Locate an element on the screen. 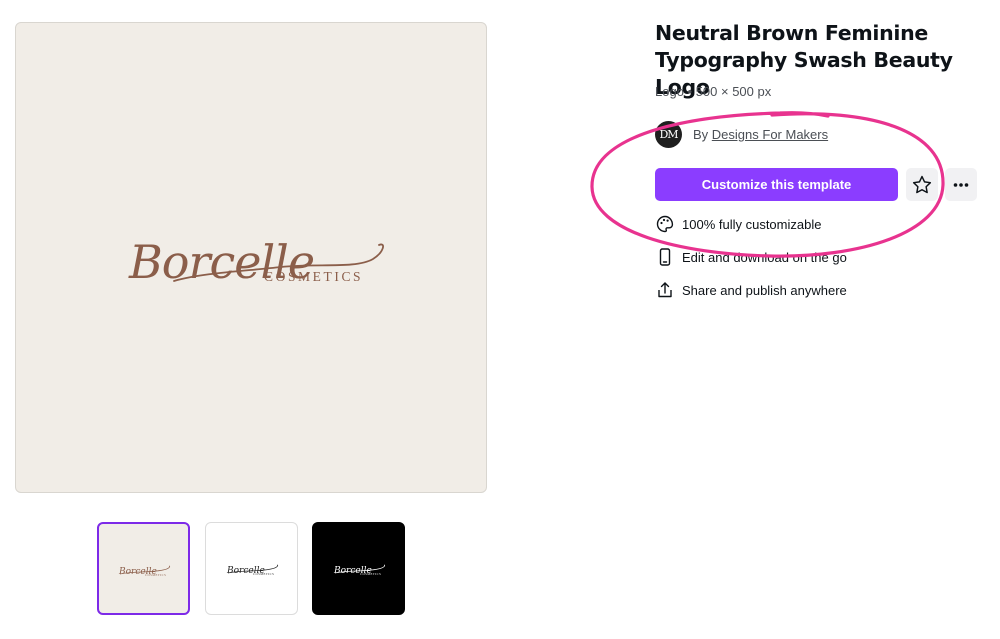 Image resolution: width=1000 pixels, height=639 pixels. feature-mobile: Edit and download on the go is located at coordinates (751, 257).